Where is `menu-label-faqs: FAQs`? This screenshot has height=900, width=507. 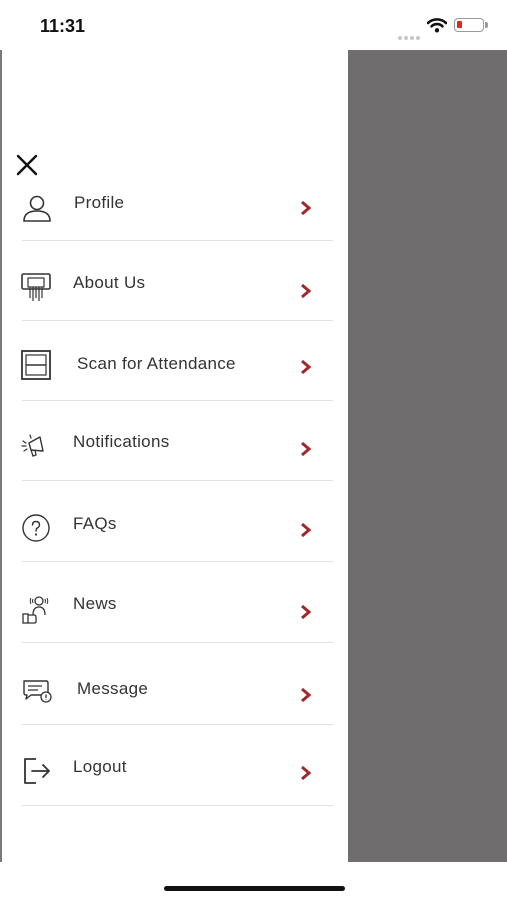
menu-label-faqs: FAQs is located at coordinates (95, 523).